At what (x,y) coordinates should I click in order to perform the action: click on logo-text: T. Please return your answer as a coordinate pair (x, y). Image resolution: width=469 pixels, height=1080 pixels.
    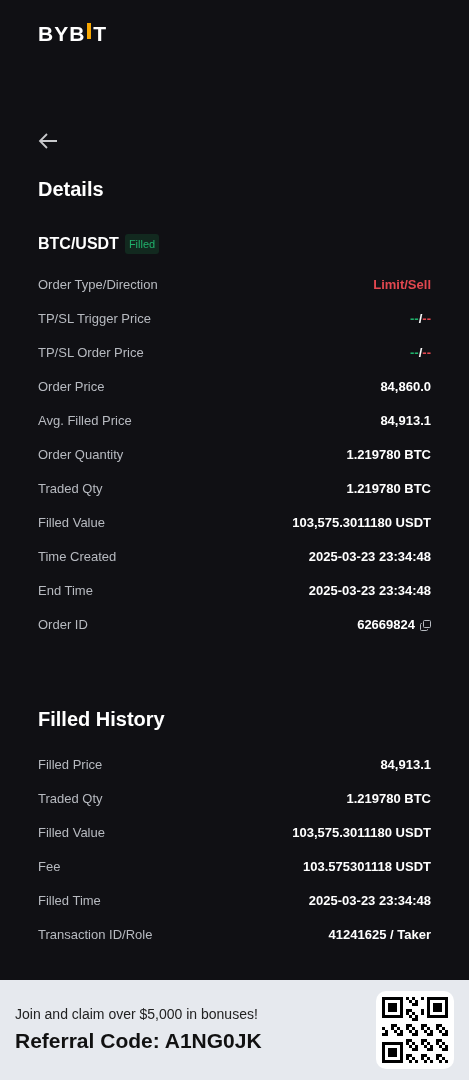
    Looking at the image, I should click on (100, 34).